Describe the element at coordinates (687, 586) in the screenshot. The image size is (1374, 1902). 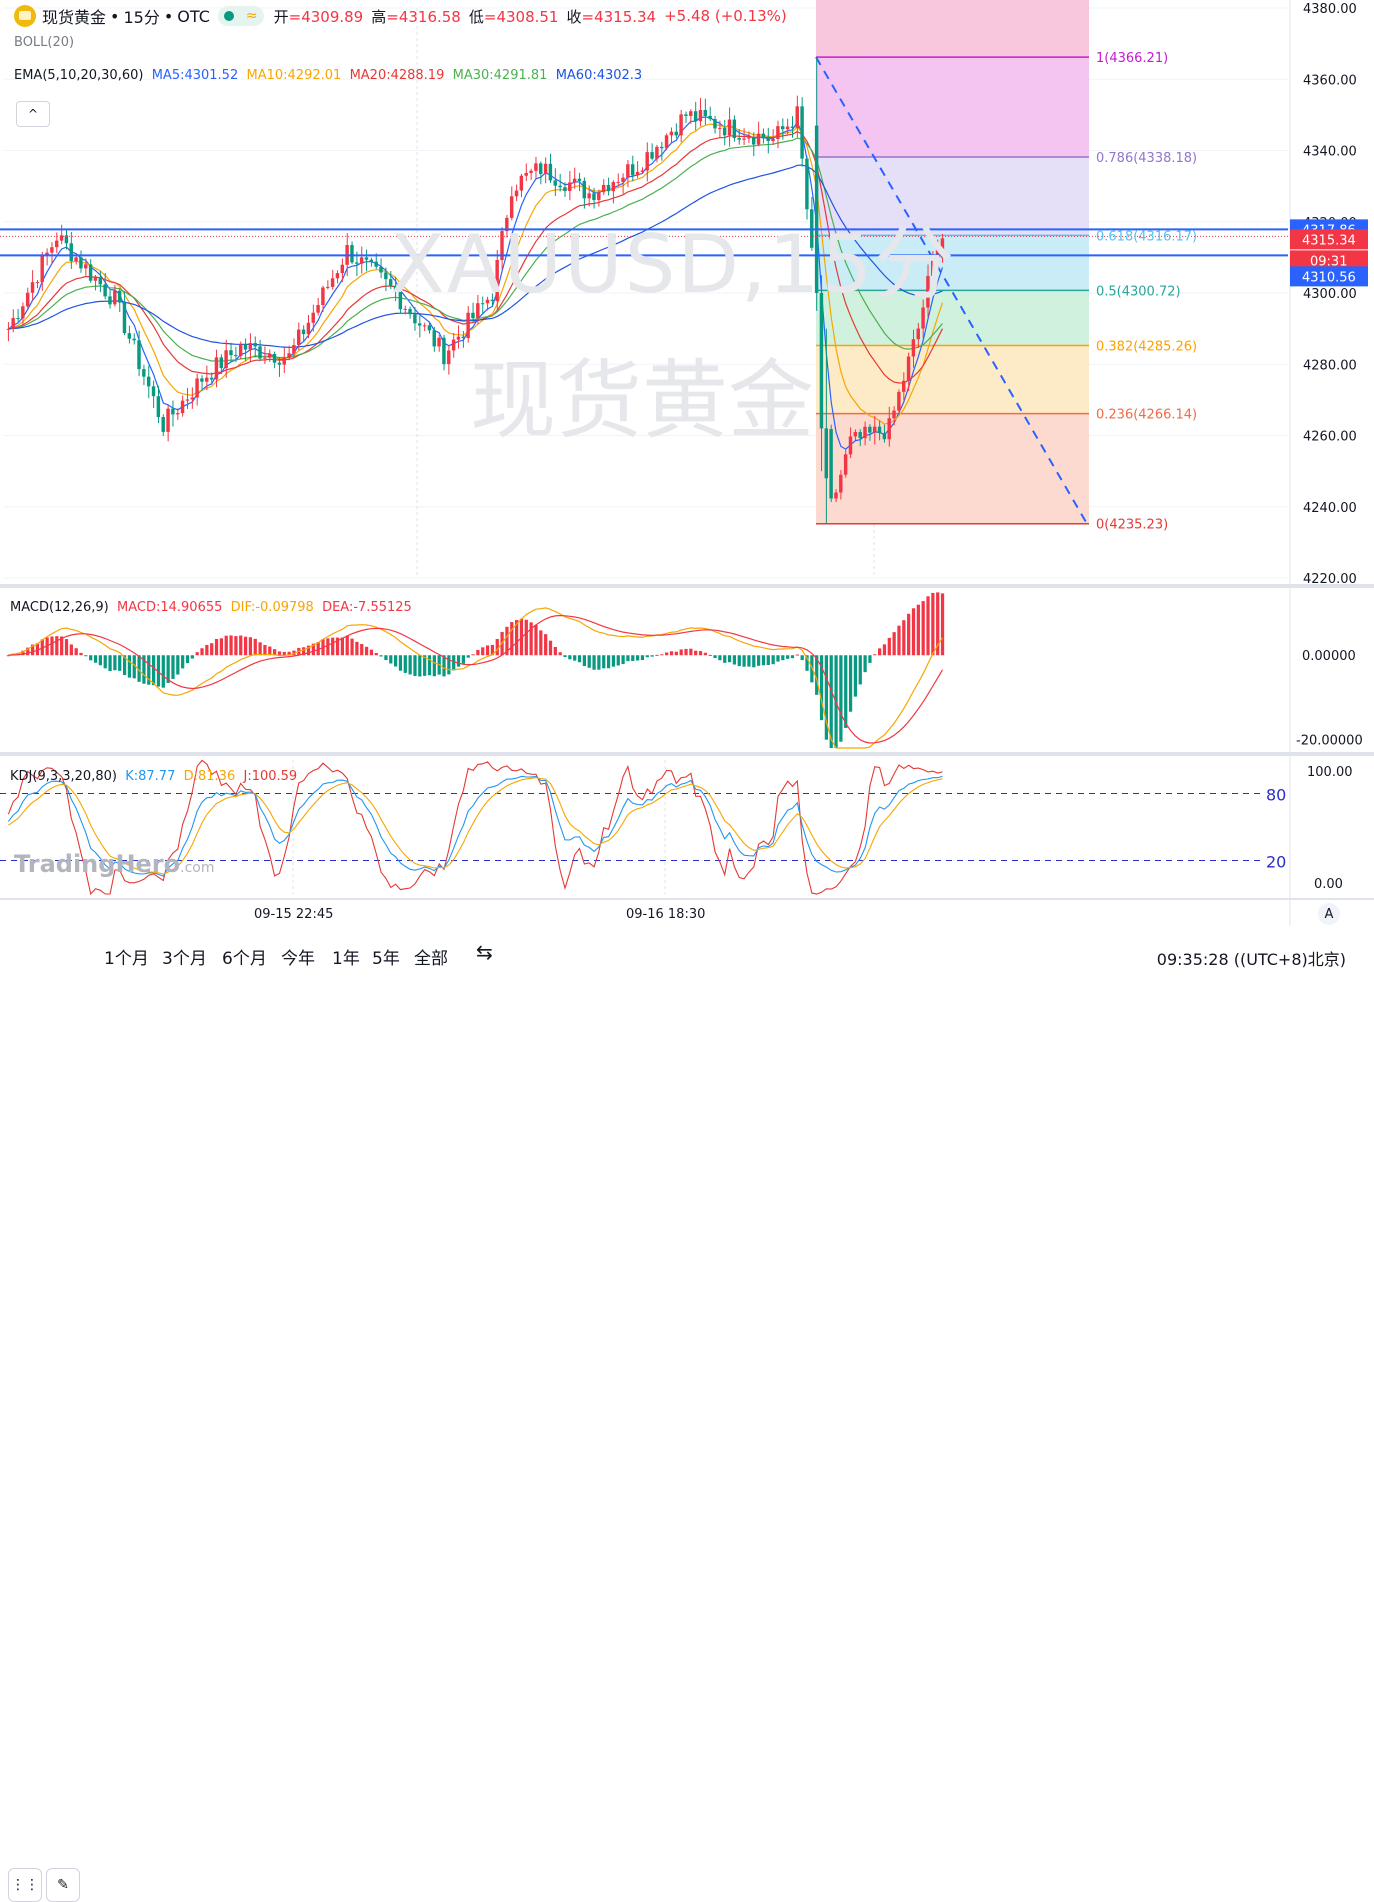
I see `pane-separator` at that location.